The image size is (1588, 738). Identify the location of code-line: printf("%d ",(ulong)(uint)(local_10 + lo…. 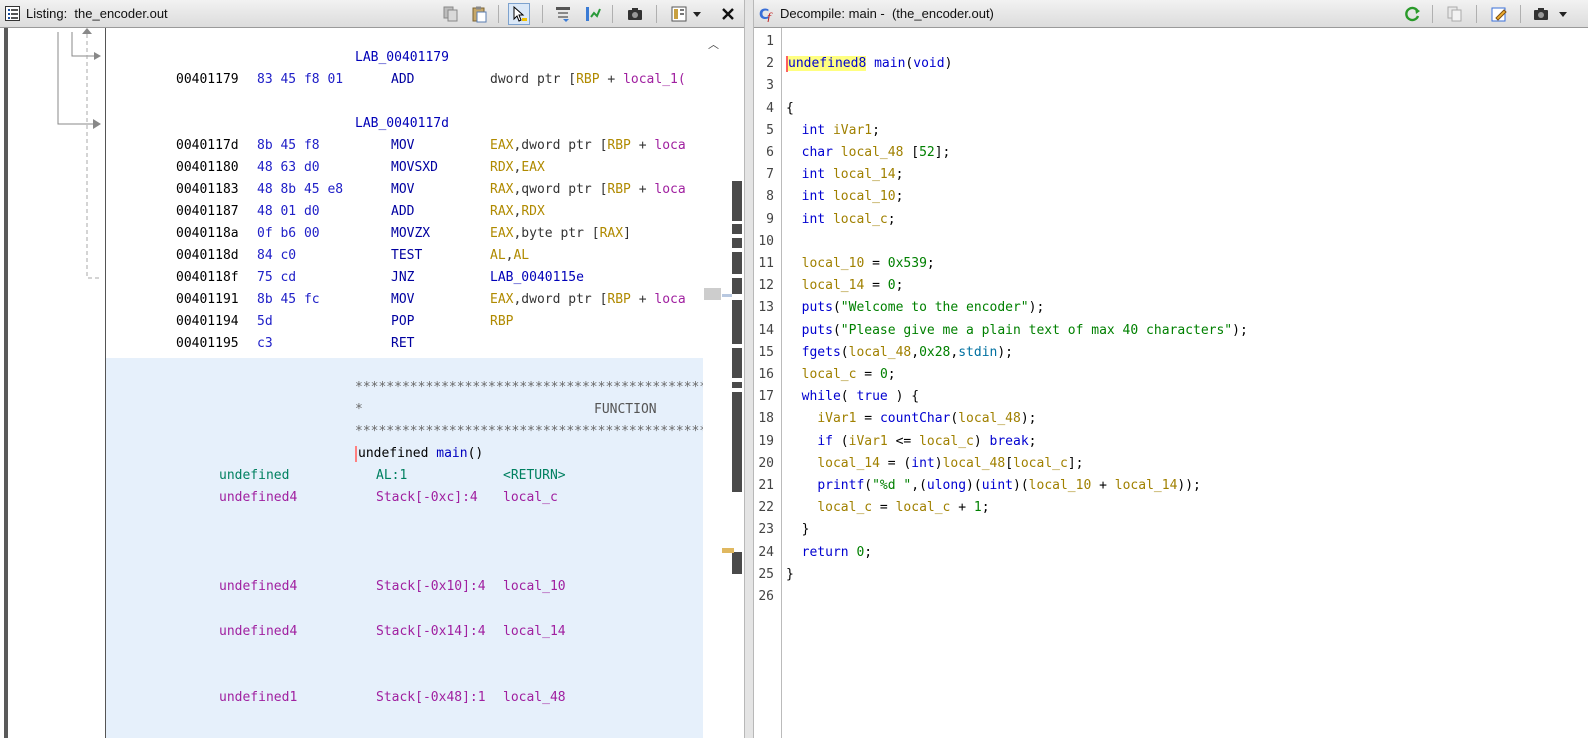
(993, 486).